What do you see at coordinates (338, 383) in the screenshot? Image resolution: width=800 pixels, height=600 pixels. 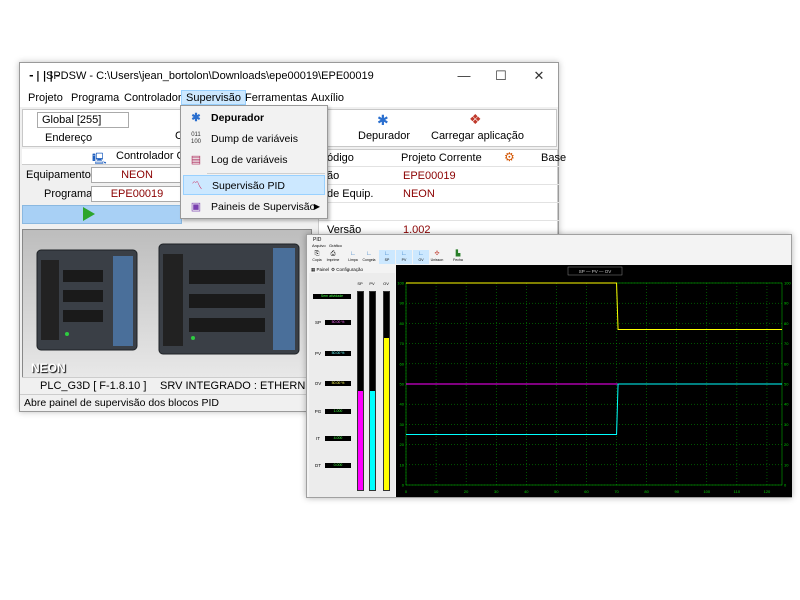 I see `ov-value: 50.00 %` at bounding box center [338, 383].